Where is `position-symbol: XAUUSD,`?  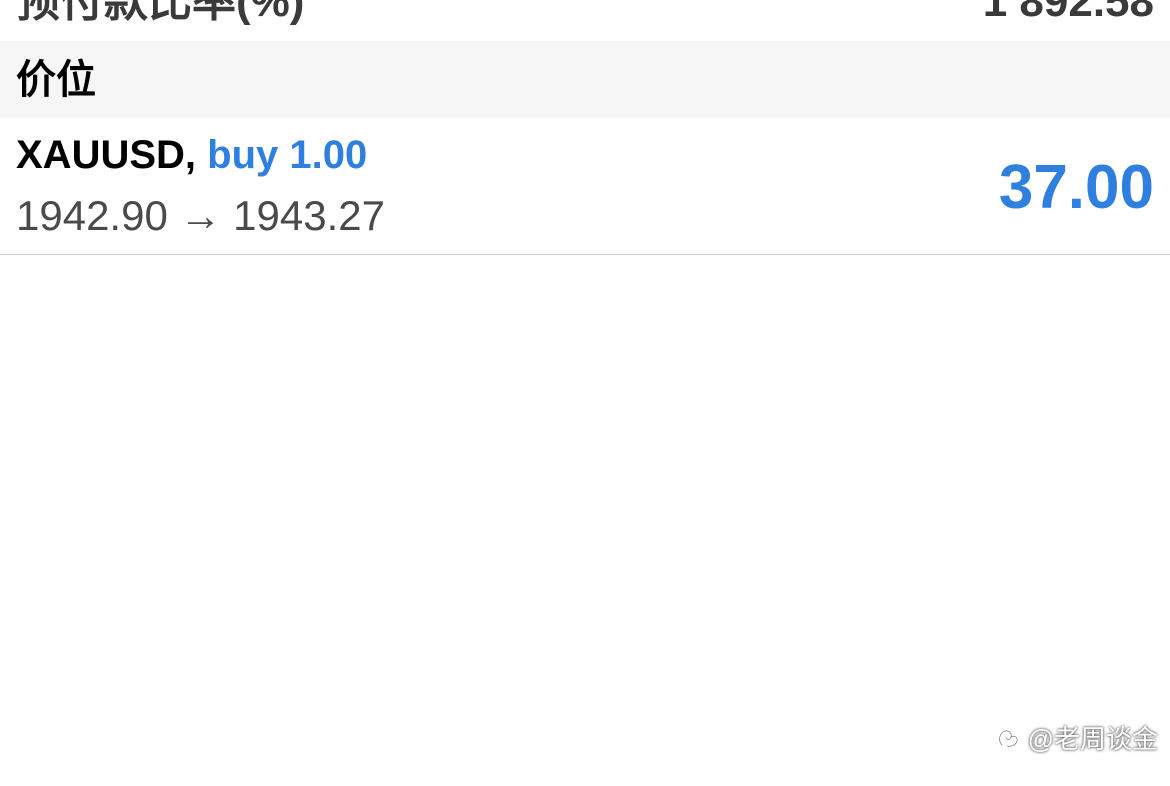 position-symbol: XAUUSD, is located at coordinates (106, 155).